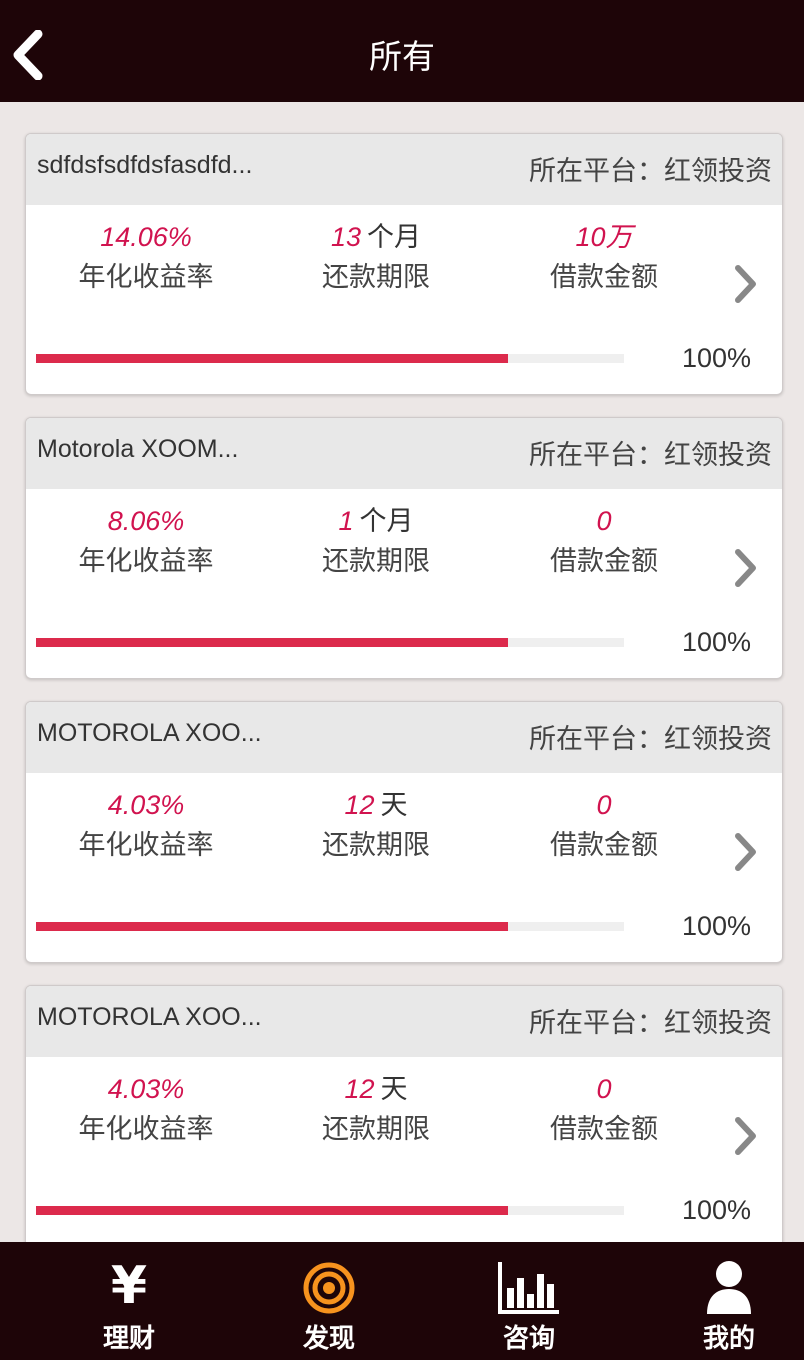 This screenshot has width=804, height=1360. What do you see at coordinates (146, 237) in the screenshot?
I see `rate-value: 14.06%` at bounding box center [146, 237].